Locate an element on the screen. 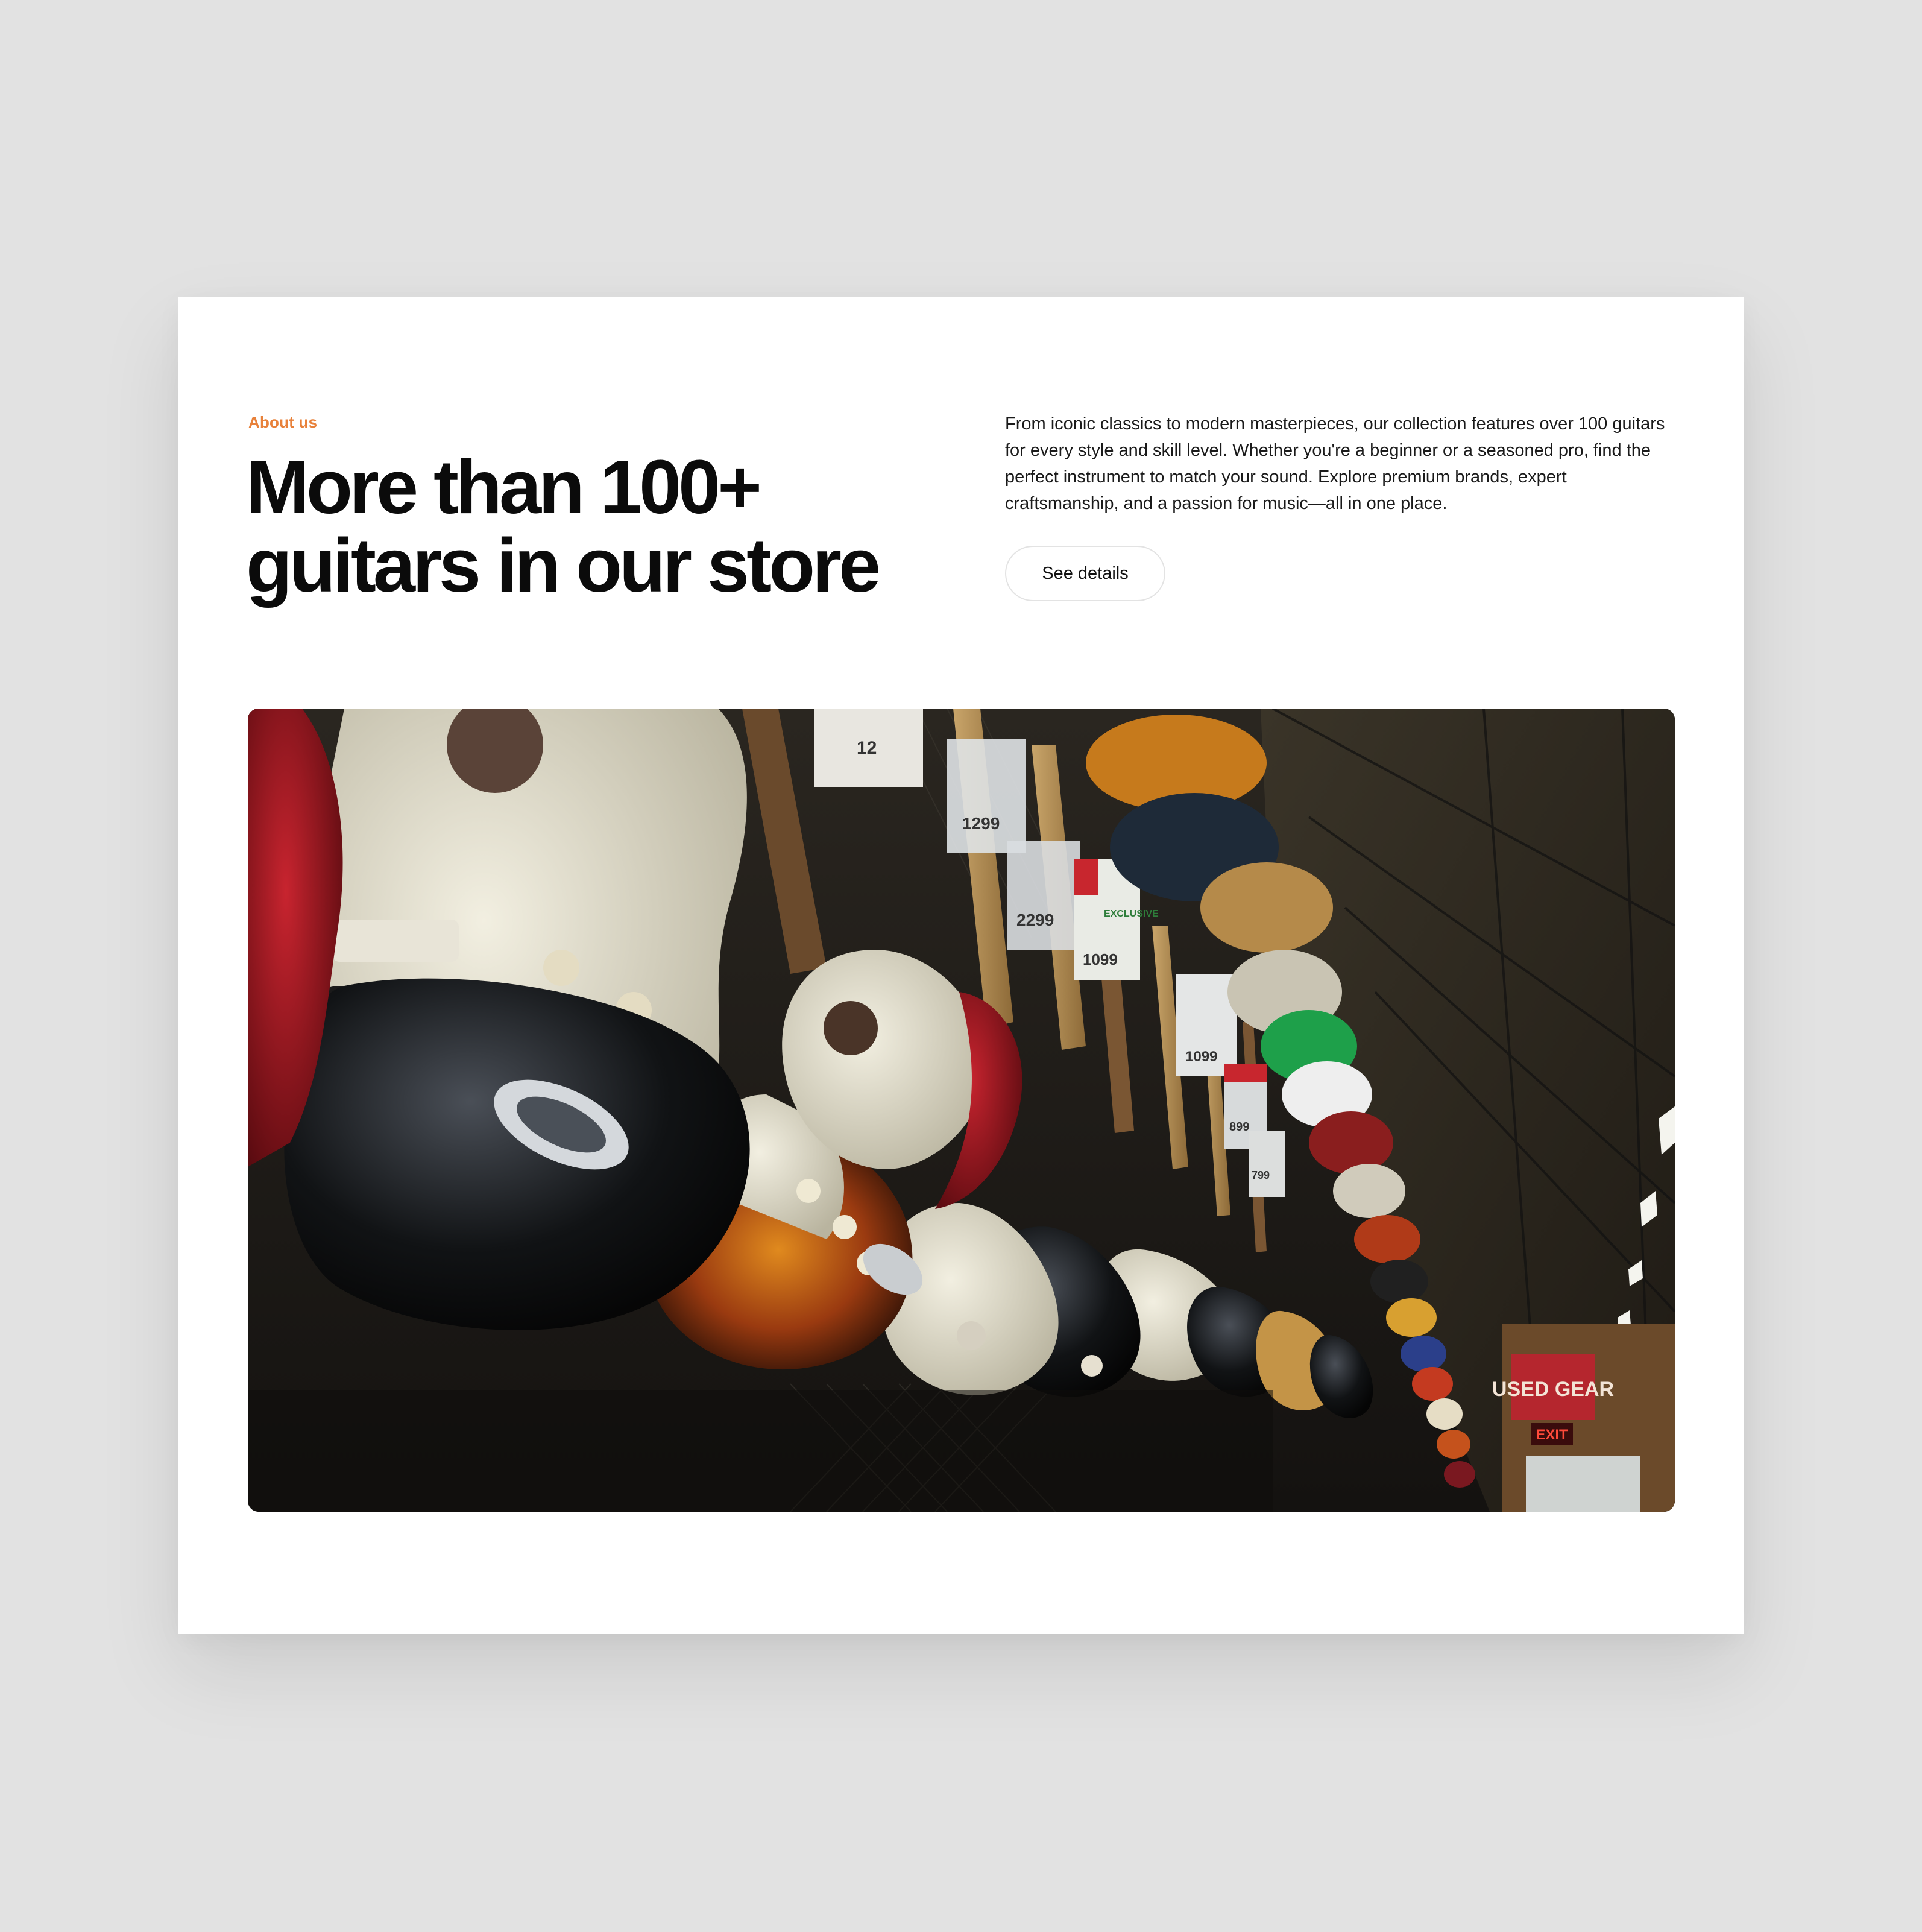  price-tag-1: 12 is located at coordinates (867, 748).